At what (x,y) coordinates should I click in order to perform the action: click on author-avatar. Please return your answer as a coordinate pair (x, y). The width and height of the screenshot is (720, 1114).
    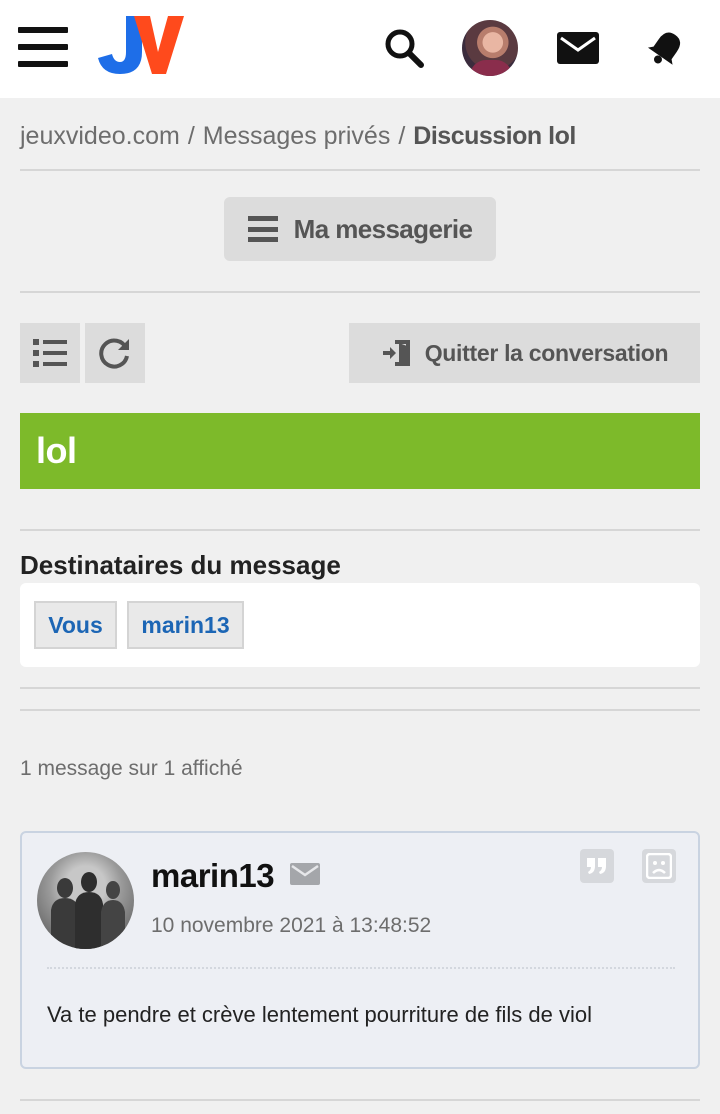
    Looking at the image, I should click on (85, 900).